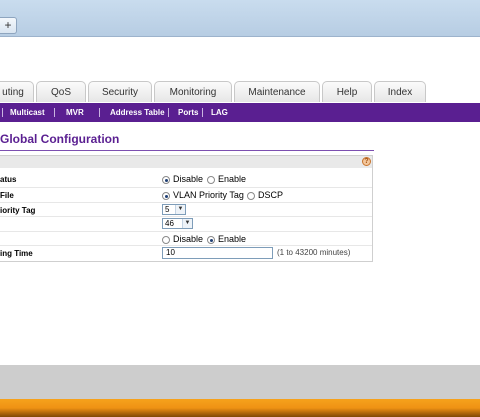  What do you see at coordinates (211, 180) in the screenshot?
I see `status-enable-radio` at bounding box center [211, 180].